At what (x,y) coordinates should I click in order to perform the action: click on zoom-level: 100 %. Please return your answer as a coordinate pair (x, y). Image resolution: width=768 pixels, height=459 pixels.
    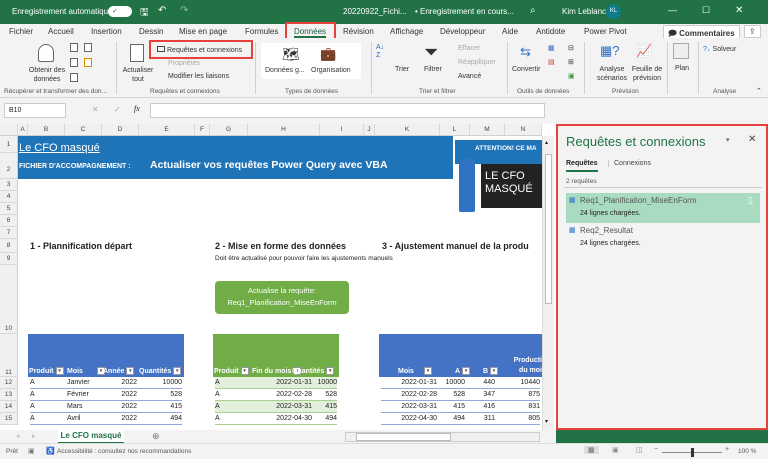
    Looking at the image, I should click on (747, 451).